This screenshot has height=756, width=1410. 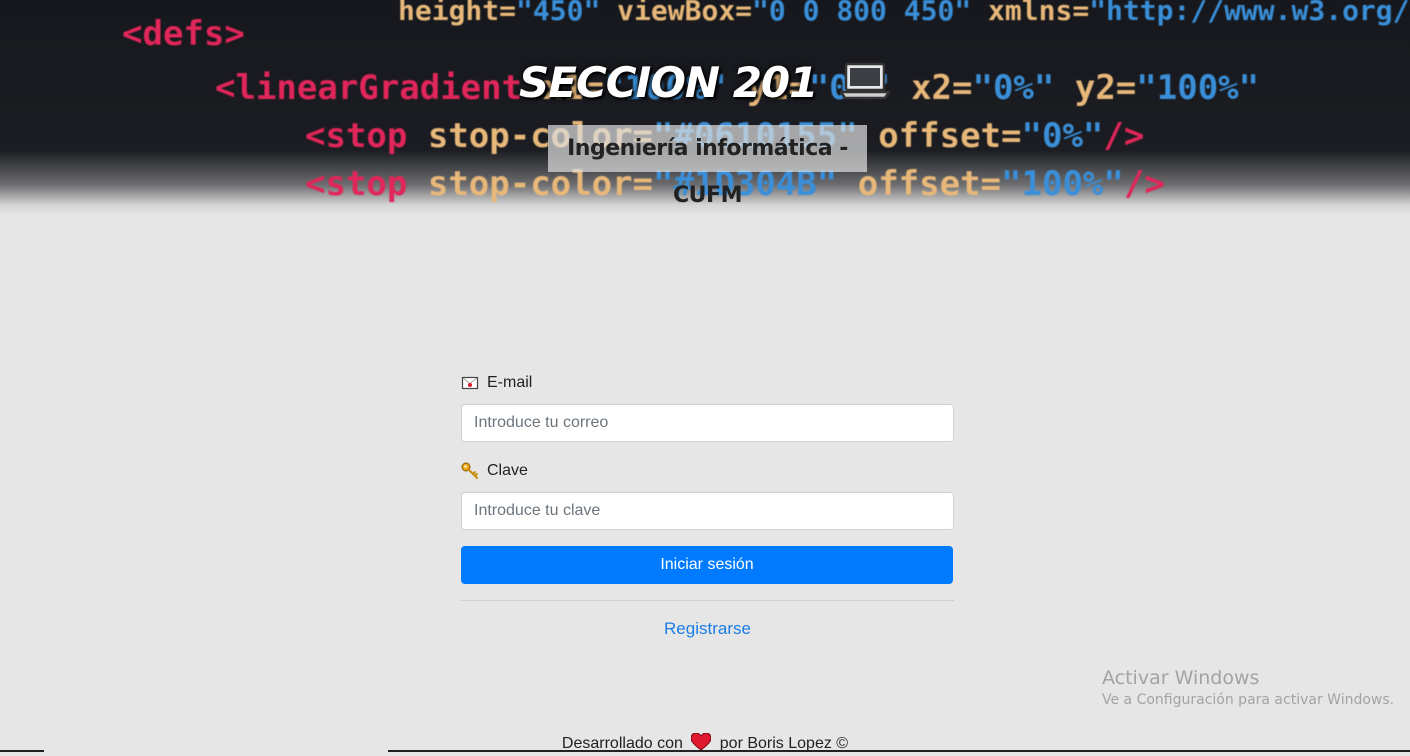 What do you see at coordinates (707, 423) in the screenshot?
I see `email-input` at bounding box center [707, 423].